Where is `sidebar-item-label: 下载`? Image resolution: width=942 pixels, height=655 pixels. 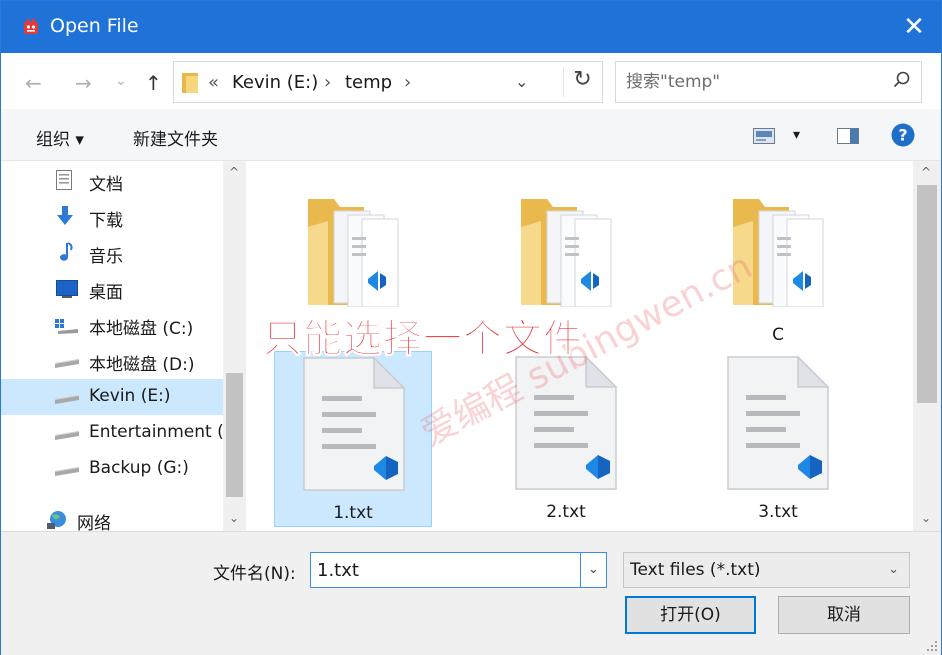 sidebar-item-label: 下载 is located at coordinates (106, 221).